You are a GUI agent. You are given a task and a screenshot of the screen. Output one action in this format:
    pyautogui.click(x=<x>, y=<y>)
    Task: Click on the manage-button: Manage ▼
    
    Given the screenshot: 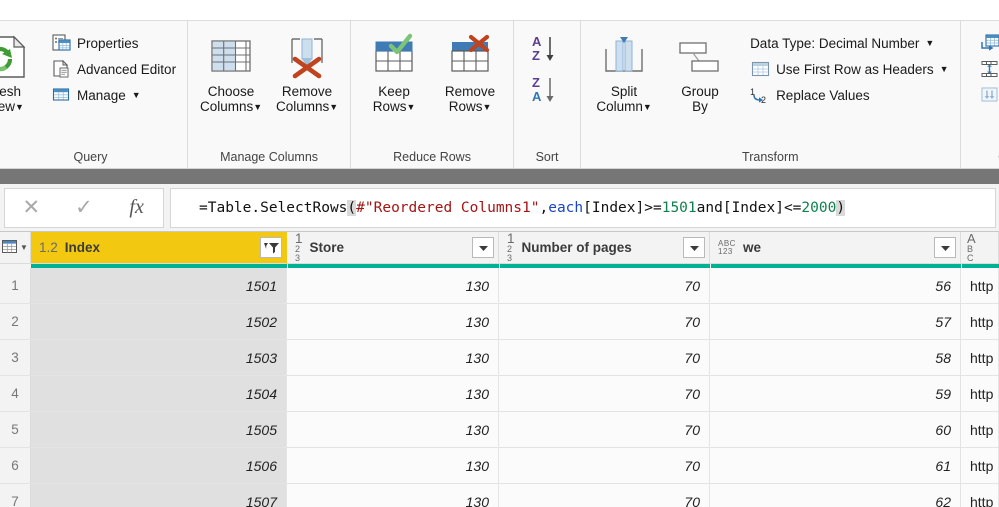 What is the action you would take?
    pyautogui.click(x=113, y=95)
    